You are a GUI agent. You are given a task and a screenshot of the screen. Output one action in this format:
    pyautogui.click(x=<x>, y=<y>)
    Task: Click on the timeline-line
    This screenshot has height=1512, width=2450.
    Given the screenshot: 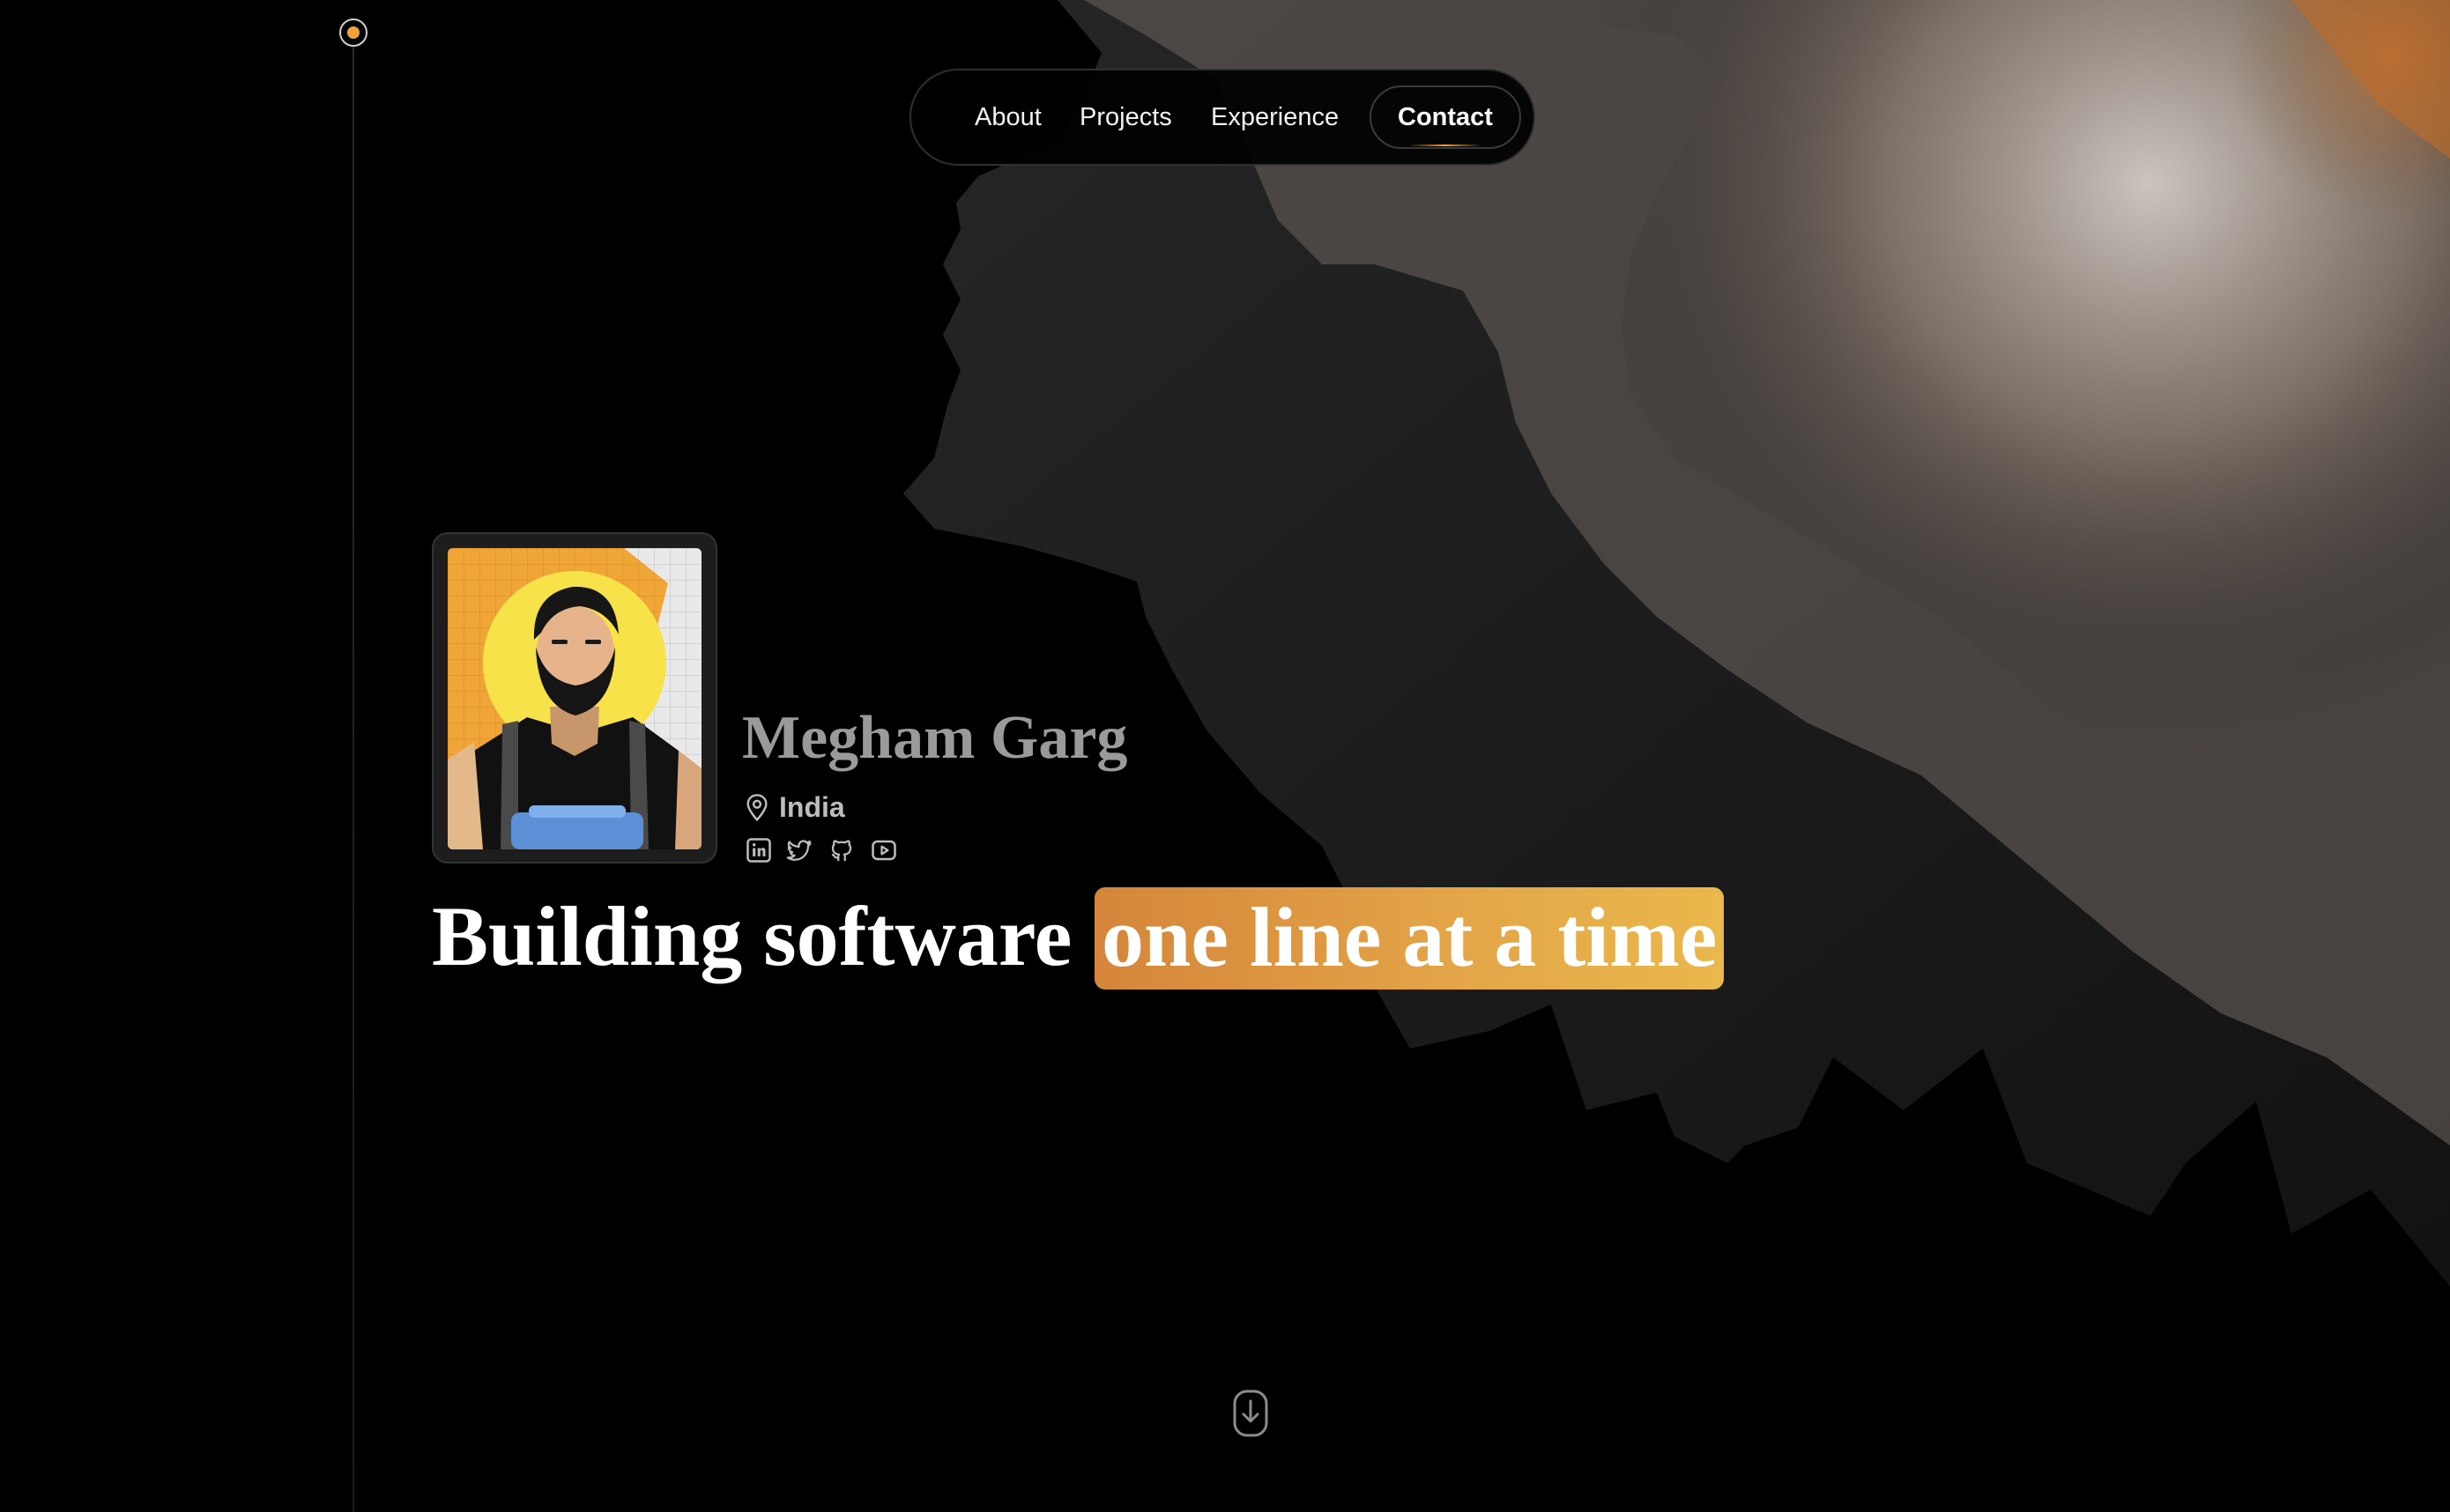 What is the action you would take?
    pyautogui.click(x=353, y=779)
    